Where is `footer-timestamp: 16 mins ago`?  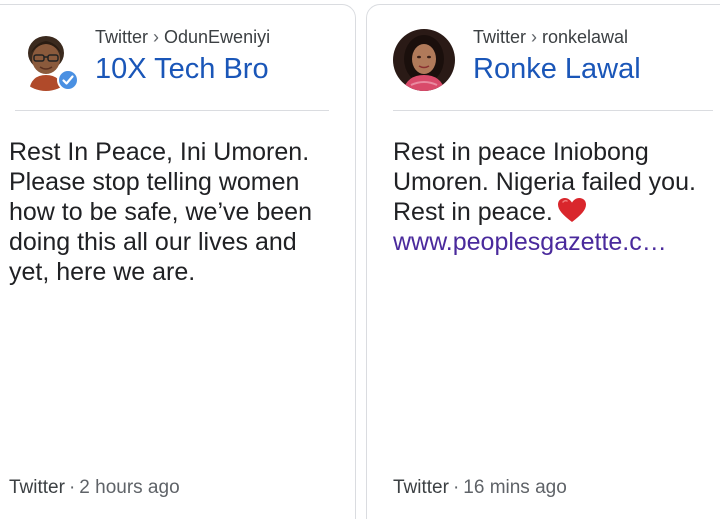 footer-timestamp: 16 mins ago is located at coordinates (515, 487).